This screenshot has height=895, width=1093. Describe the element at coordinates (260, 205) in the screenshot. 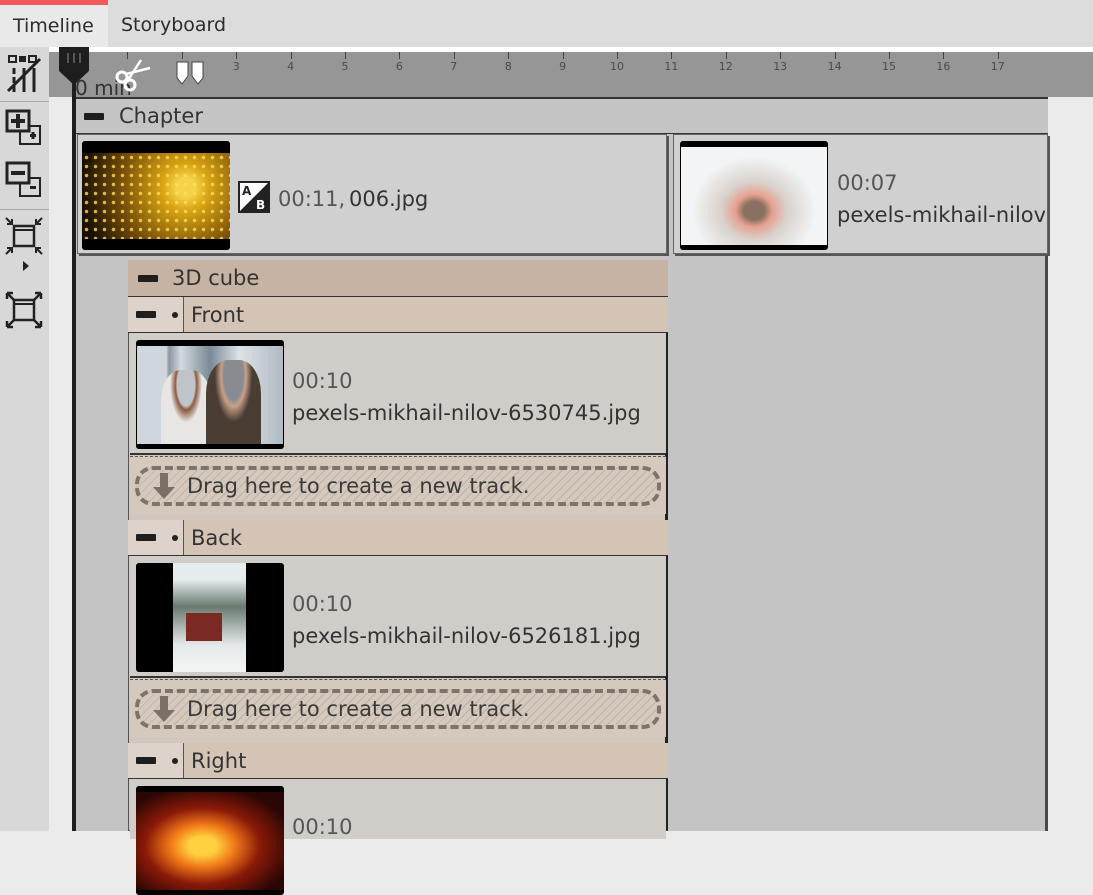

I see `svg-text: B` at that location.